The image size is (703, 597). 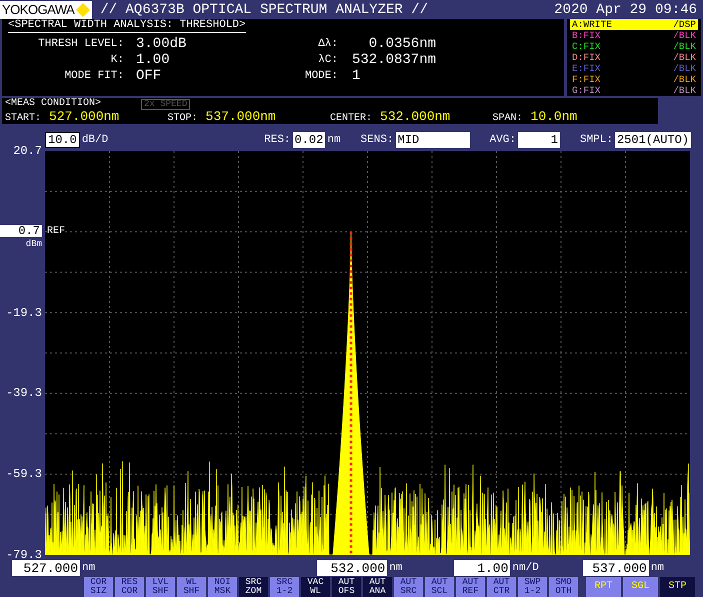 What do you see at coordinates (46, 568) in the screenshot?
I see `x-axis-value: 527.000` at bounding box center [46, 568].